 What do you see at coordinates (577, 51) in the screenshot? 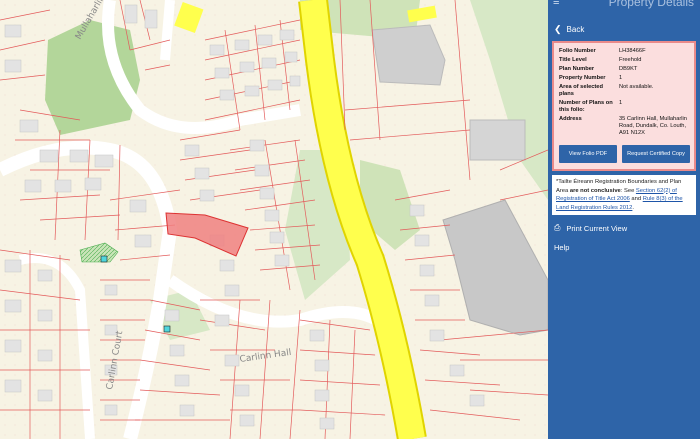
I see `property-key: Folio Number` at bounding box center [577, 51].